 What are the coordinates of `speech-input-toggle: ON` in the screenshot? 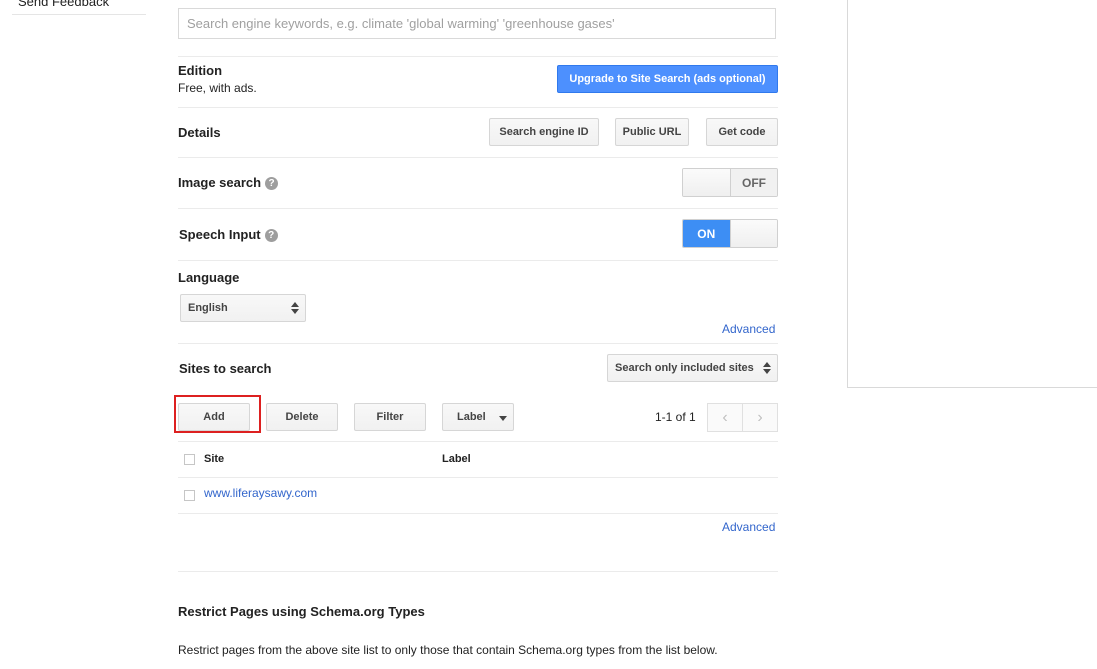 It's located at (730, 233).